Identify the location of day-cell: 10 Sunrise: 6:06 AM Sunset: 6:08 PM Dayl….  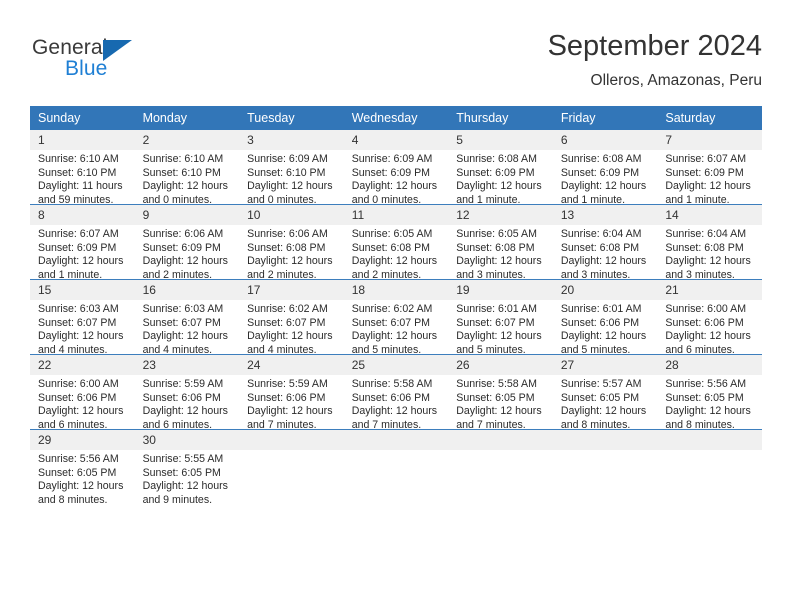
(291, 242).